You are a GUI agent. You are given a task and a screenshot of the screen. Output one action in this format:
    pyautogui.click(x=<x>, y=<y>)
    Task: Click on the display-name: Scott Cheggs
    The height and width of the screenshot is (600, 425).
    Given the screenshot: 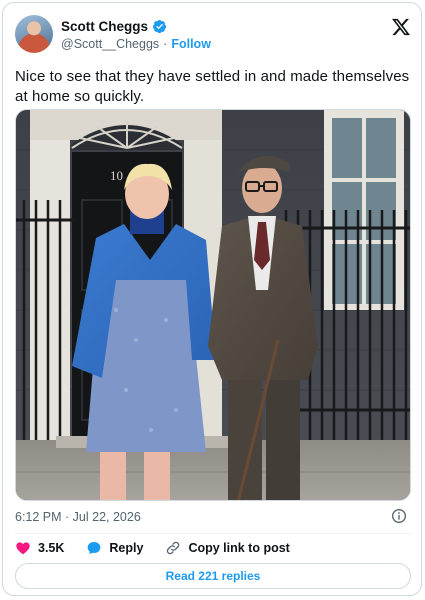 What is the action you would take?
    pyautogui.click(x=104, y=26)
    